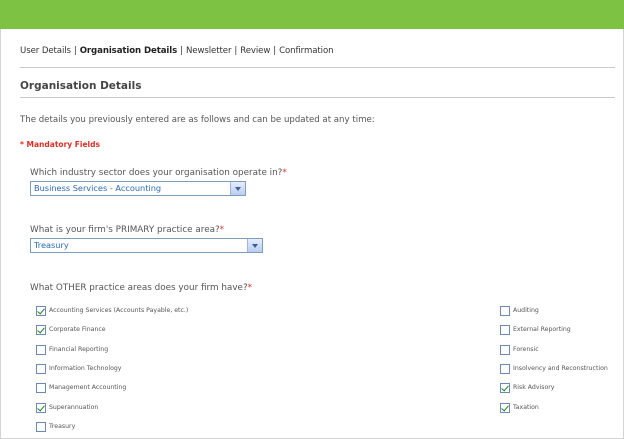  Describe the element at coordinates (534, 387) in the screenshot. I see `practice-area-label: Risk Advisory` at that location.